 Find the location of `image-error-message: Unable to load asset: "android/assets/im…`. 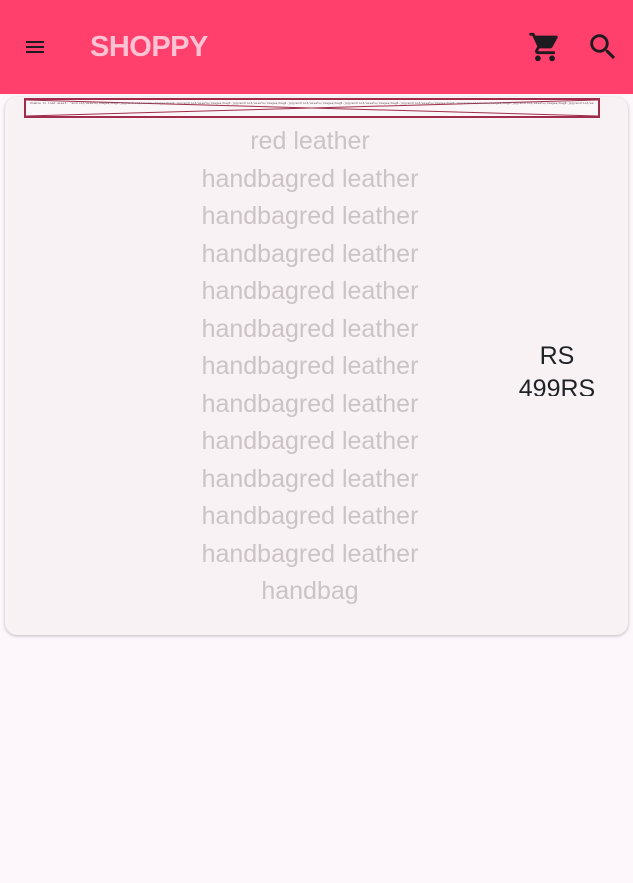

image-error-message: Unable to load asset: "android/assets/im… is located at coordinates (312, 103).